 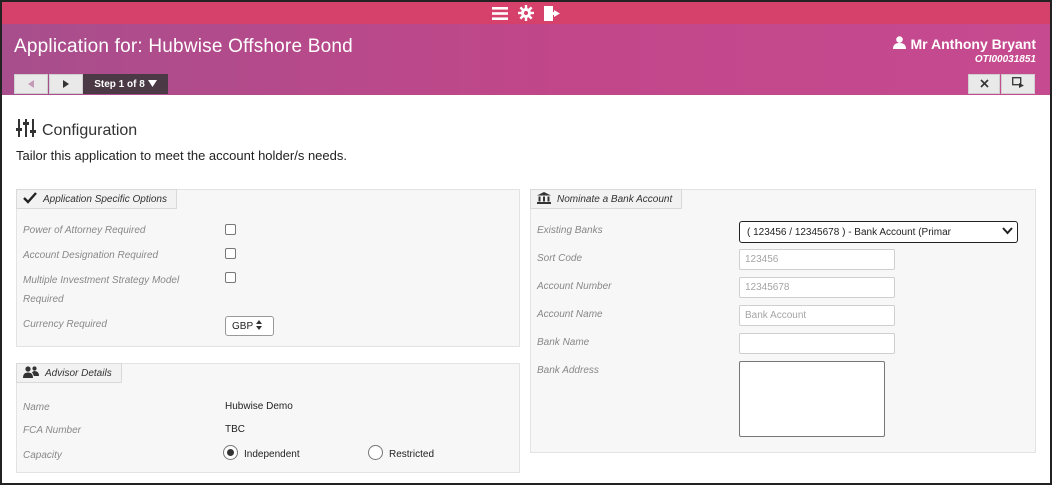 I want to click on power-of-attorney-checkbox, so click(x=230, y=229).